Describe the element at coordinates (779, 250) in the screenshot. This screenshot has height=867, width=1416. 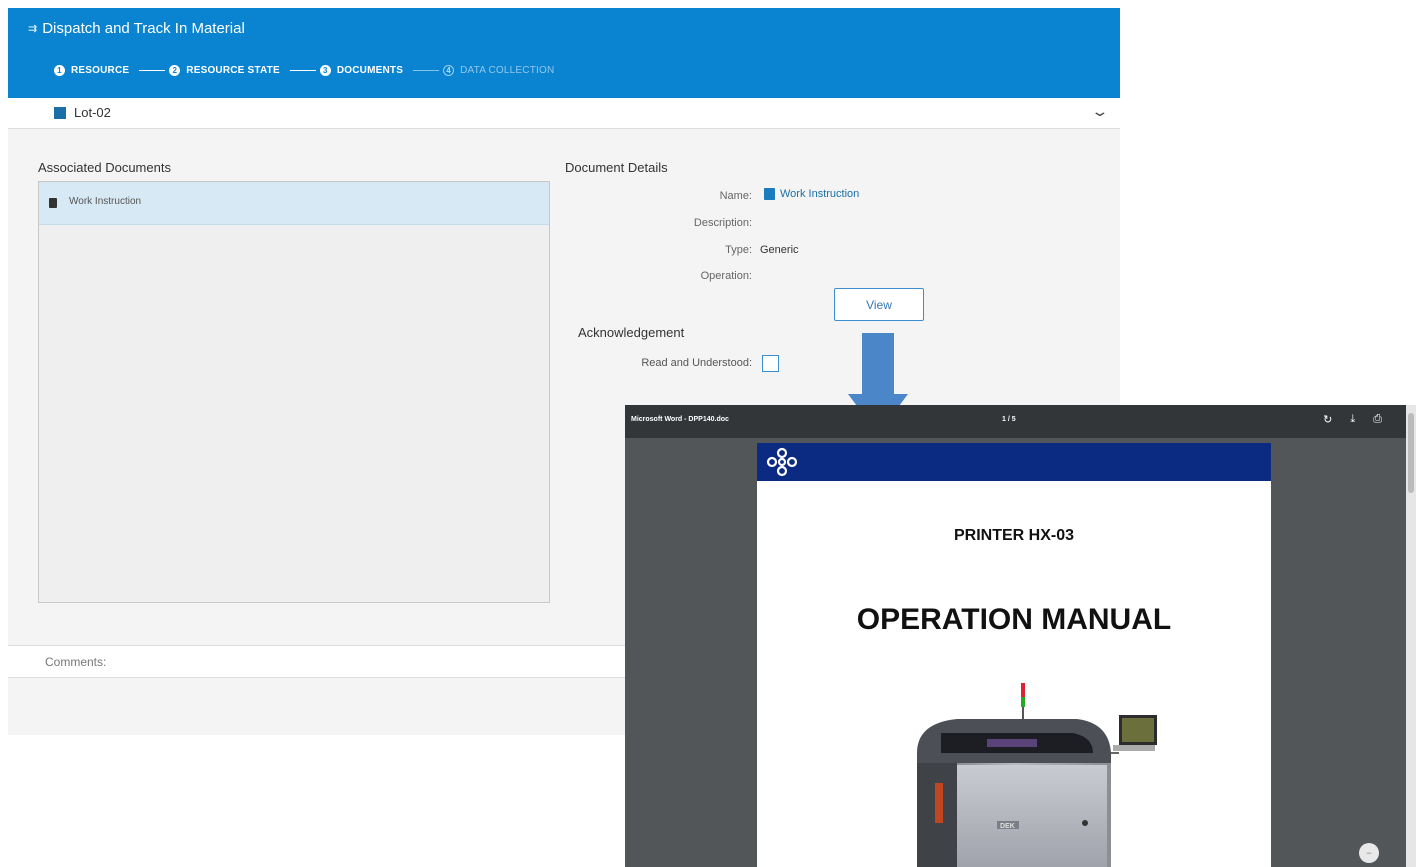
I see `type-value: Generic` at that location.